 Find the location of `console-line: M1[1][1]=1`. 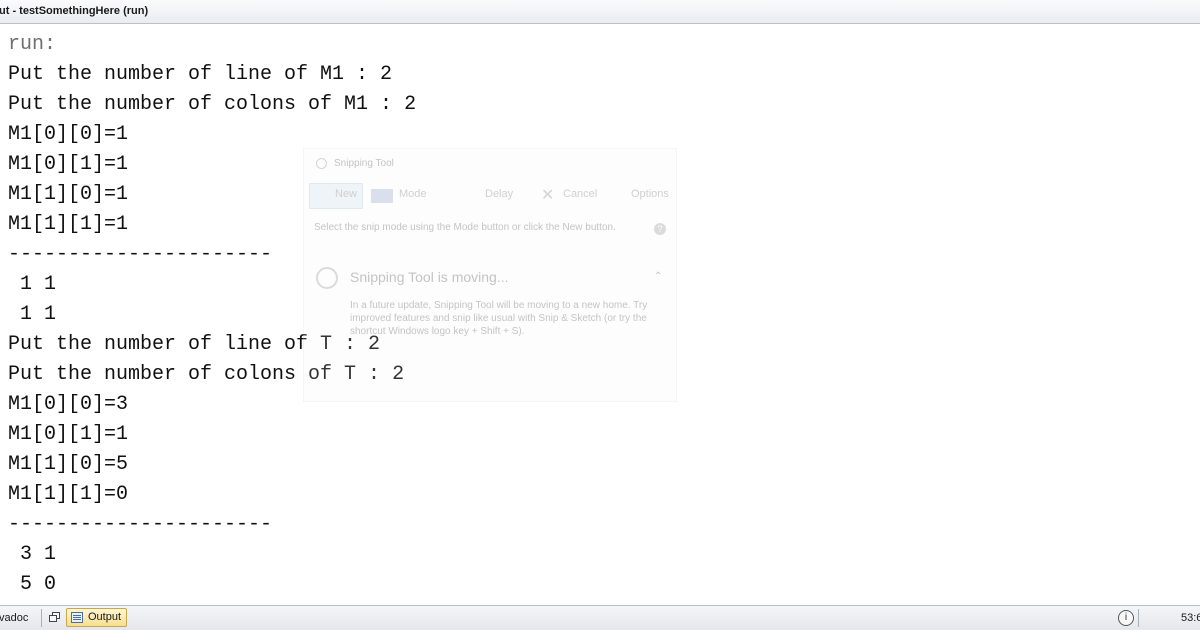

console-line: M1[1][1]=1 is located at coordinates (68, 224).